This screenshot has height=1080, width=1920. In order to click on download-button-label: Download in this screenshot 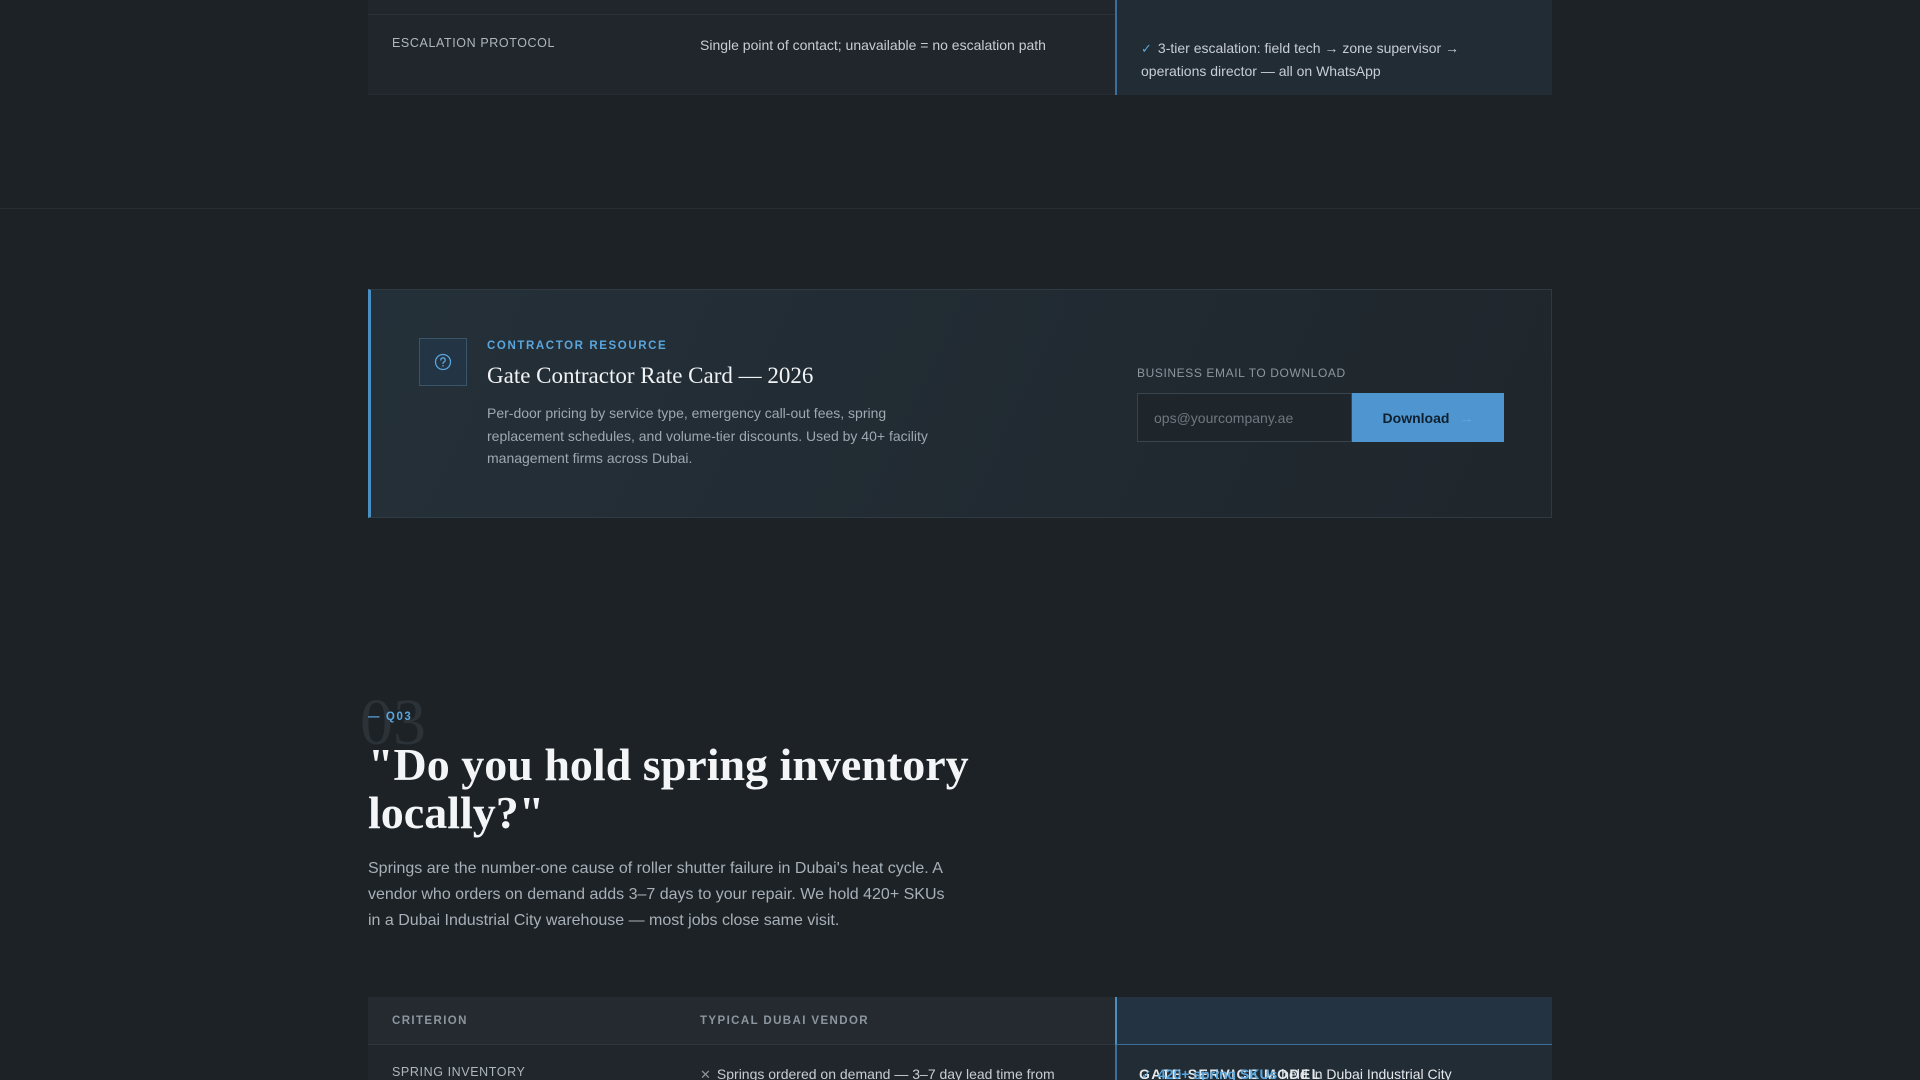, I will do `click(1416, 417)`.